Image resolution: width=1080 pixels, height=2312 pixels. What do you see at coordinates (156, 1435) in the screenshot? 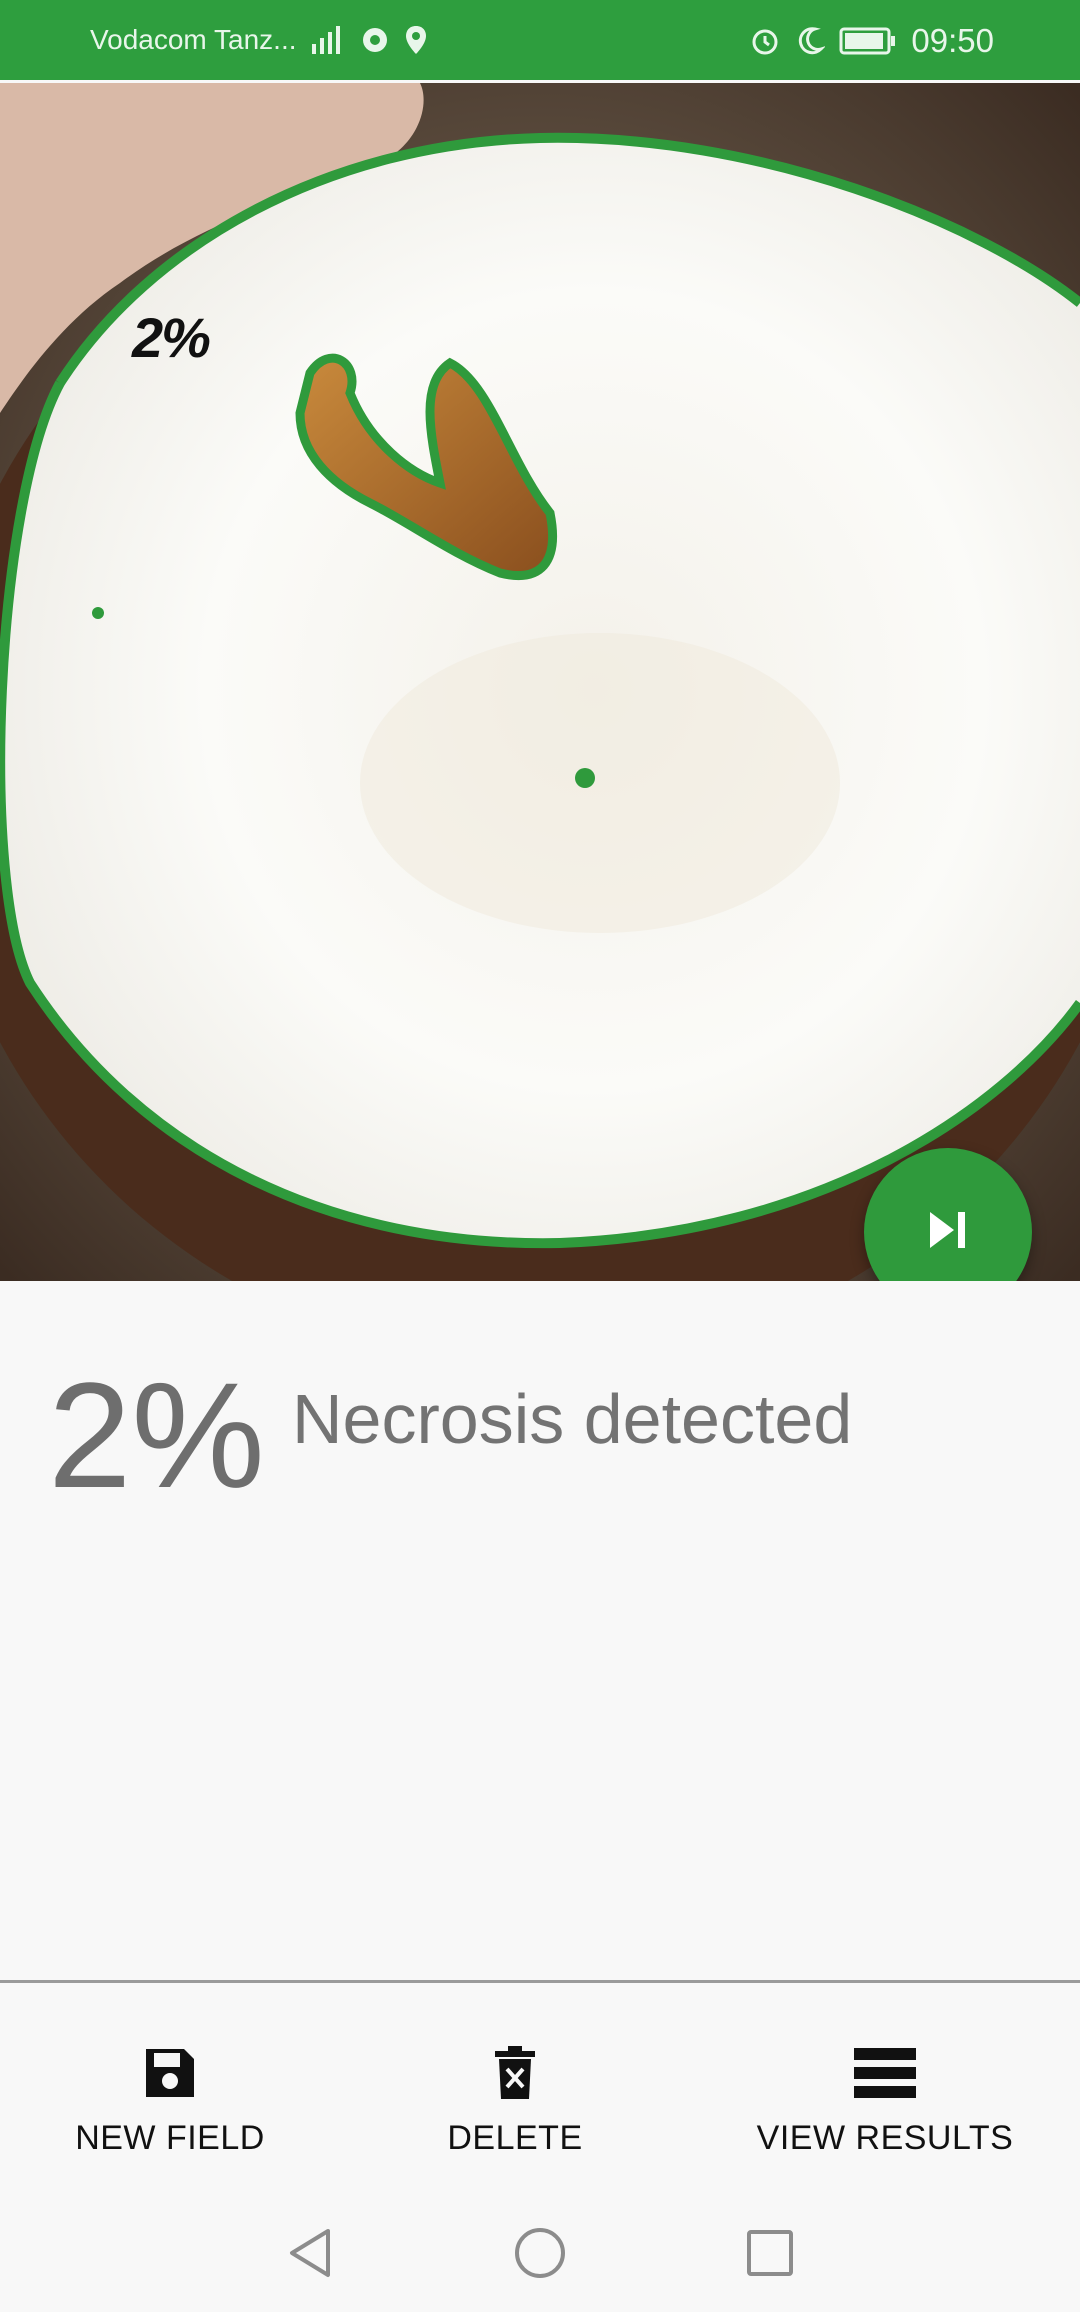
I see `necrosis-percent: 2%` at bounding box center [156, 1435].